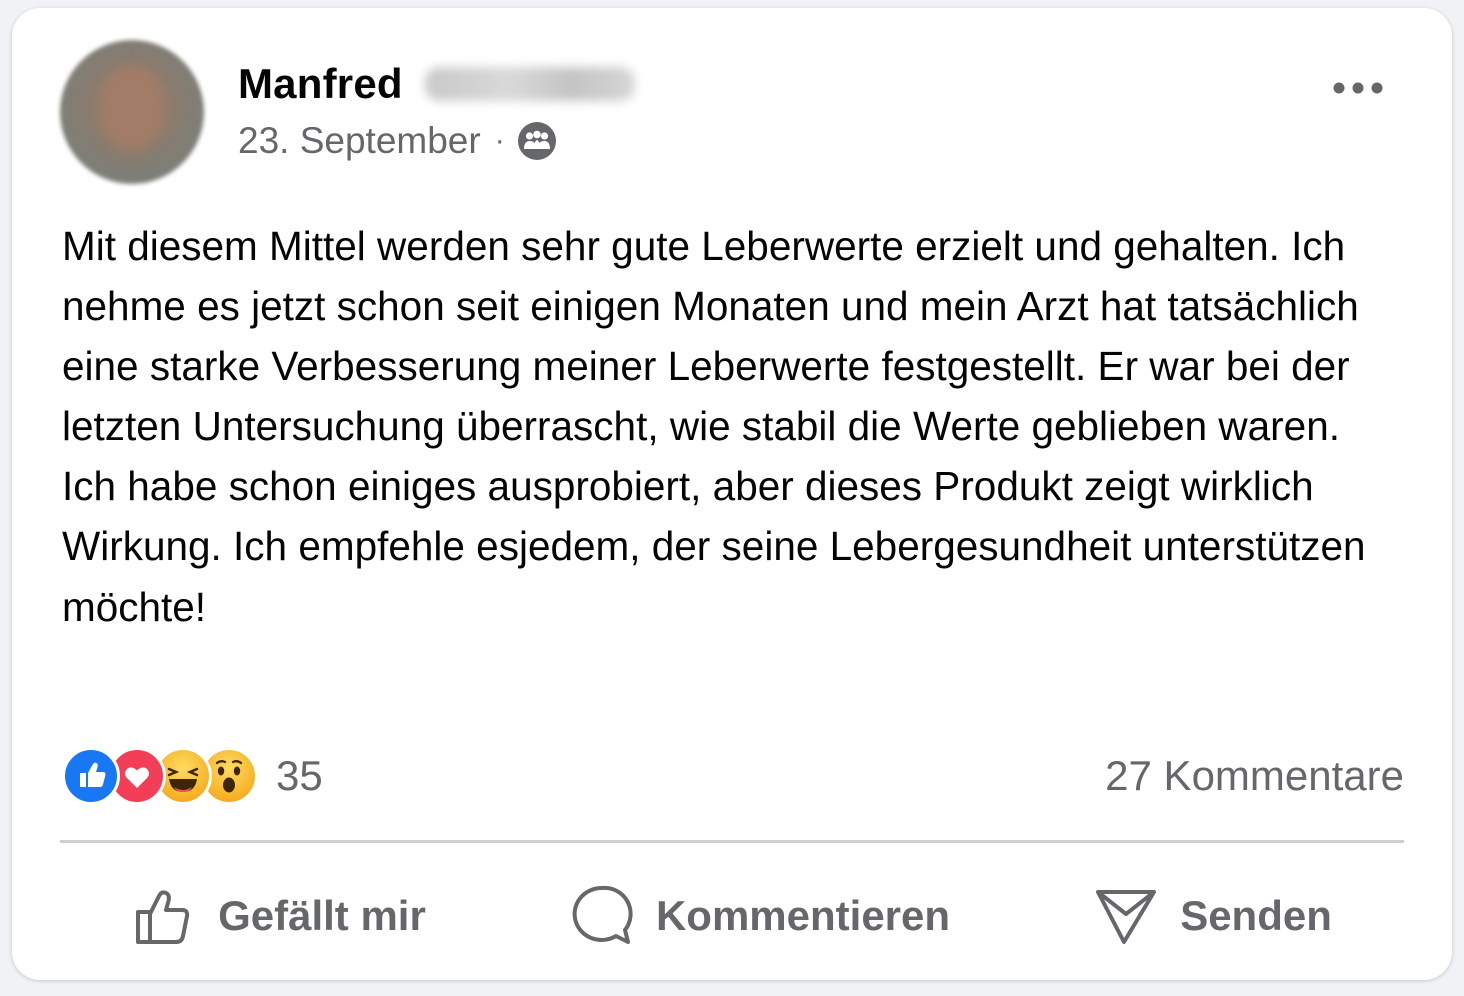 The height and width of the screenshot is (996, 1464). I want to click on comment-button-label: Kommentieren, so click(803, 915).